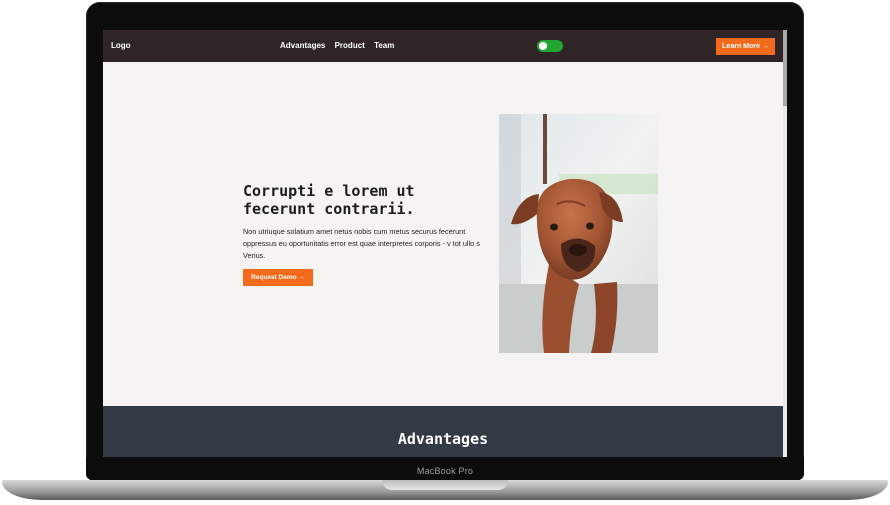  Describe the element at coordinates (445, 471) in the screenshot. I see `laptop-brand-label: MacBook Pro` at that location.